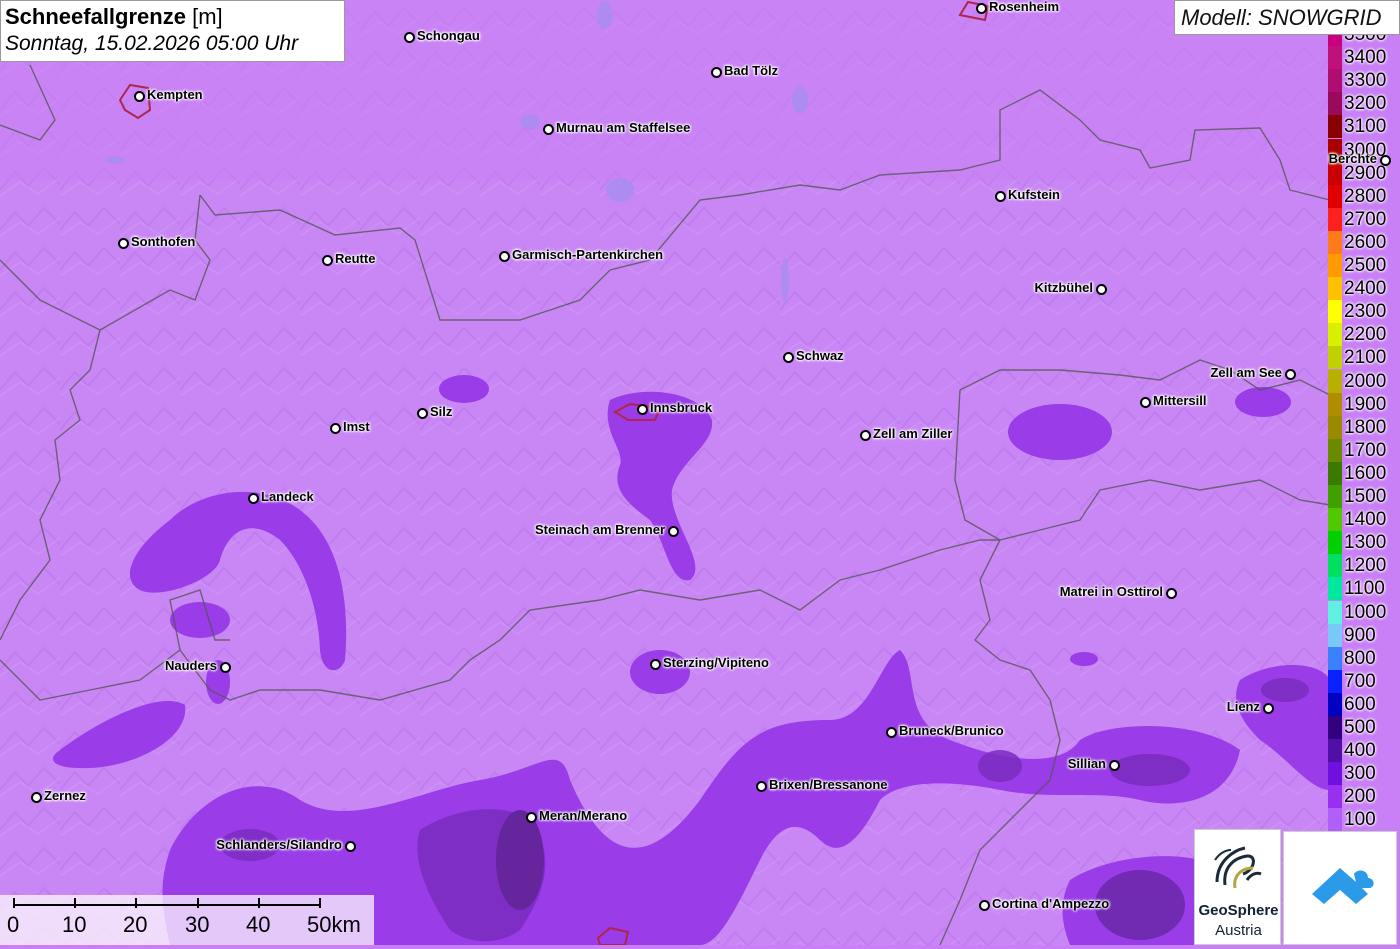 This screenshot has height=949, width=1400. Describe the element at coordinates (1179, 401) in the screenshot. I see `city-label: Mittersill` at that location.